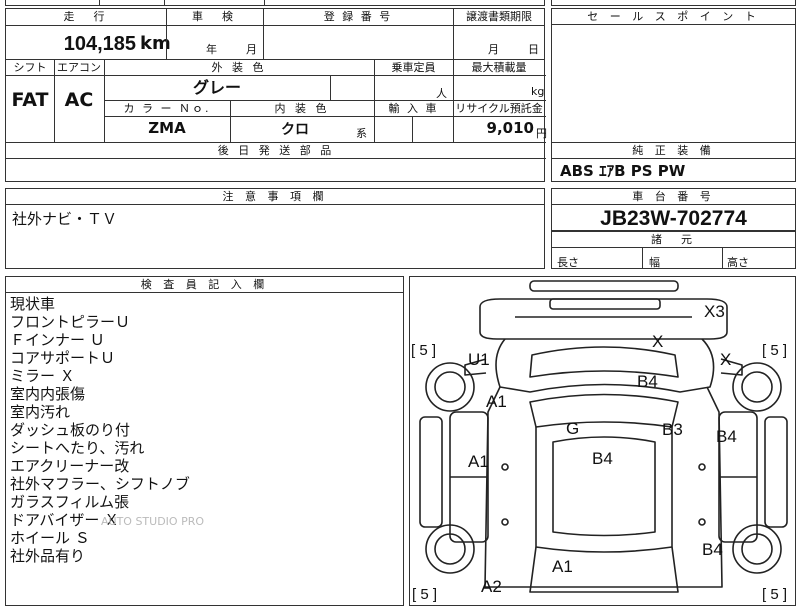 The height and width of the screenshot is (607, 800). Describe the element at coordinates (65, 520) in the screenshot. I see `inspector-line: ドアバイザー Ｘ` at that location.